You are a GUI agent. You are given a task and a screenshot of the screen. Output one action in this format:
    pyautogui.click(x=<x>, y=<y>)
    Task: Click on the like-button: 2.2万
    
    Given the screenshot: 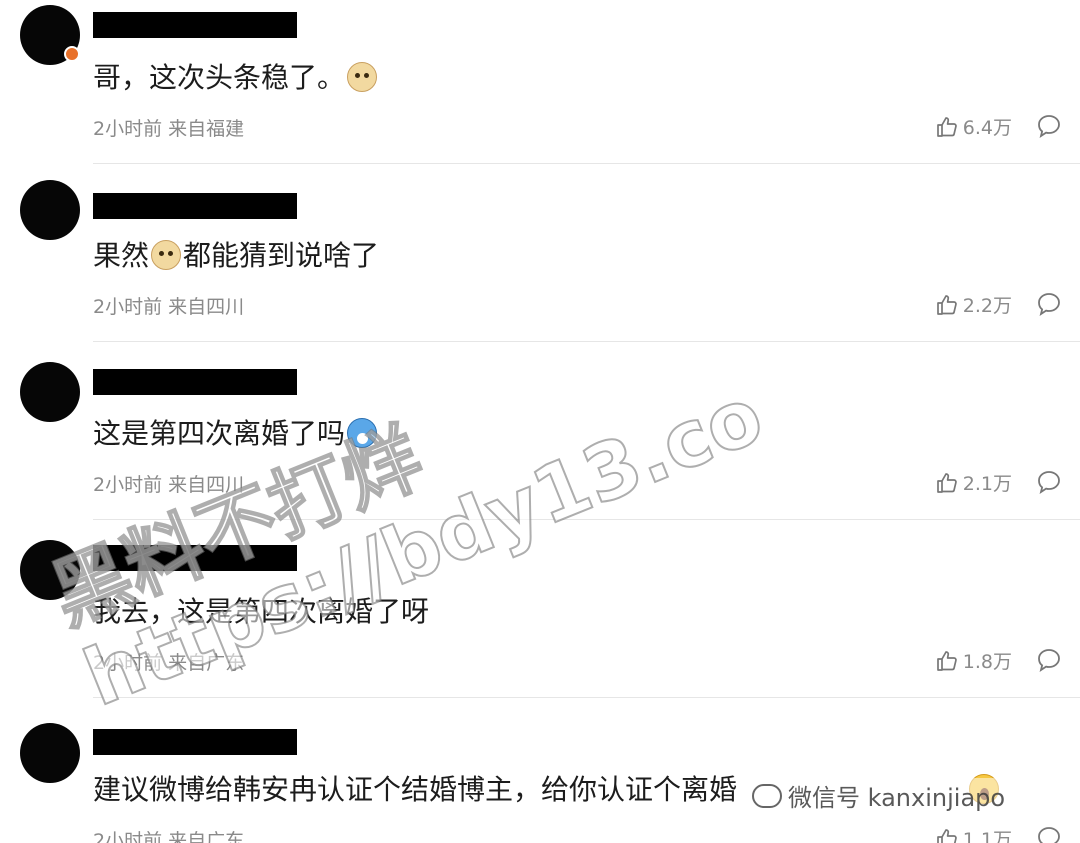 What is the action you would take?
    pyautogui.click(x=973, y=304)
    